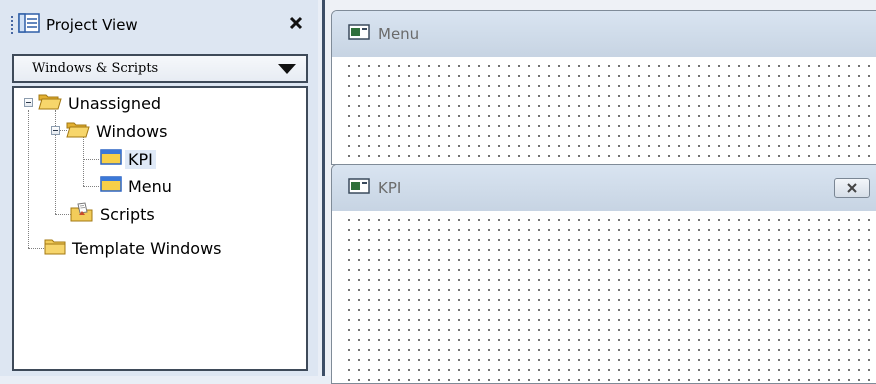 The height and width of the screenshot is (384, 876). Describe the element at coordinates (390, 188) in the screenshot. I see `kpi-window-title: KPI` at that location.